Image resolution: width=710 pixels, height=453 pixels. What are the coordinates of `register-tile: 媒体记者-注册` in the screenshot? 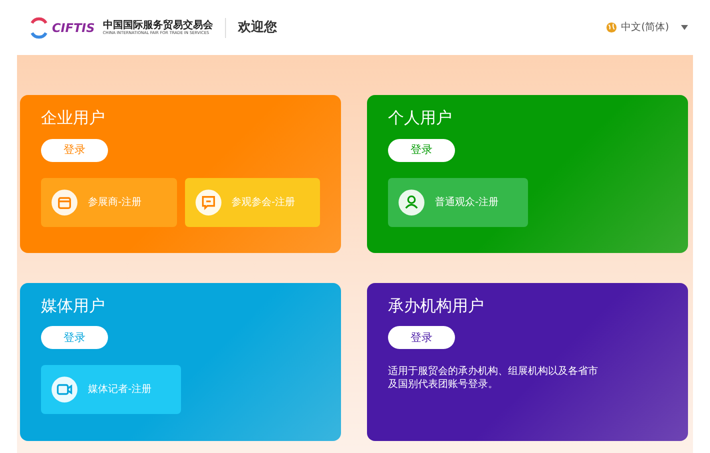 It's located at (111, 389).